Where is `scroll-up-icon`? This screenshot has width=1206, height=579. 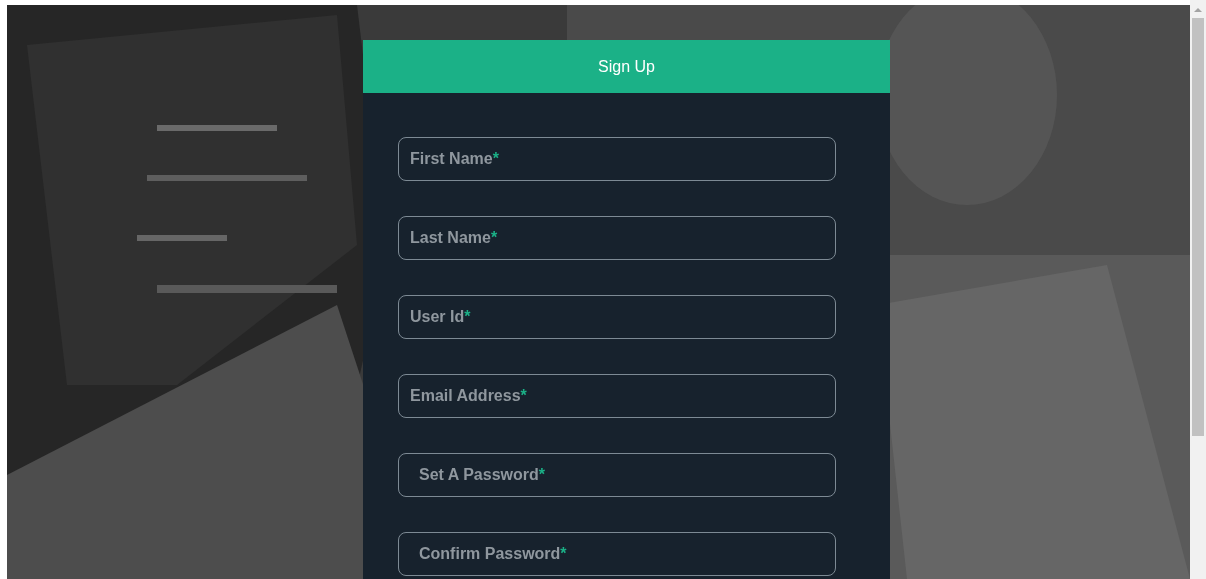 scroll-up-icon is located at coordinates (1198, 10).